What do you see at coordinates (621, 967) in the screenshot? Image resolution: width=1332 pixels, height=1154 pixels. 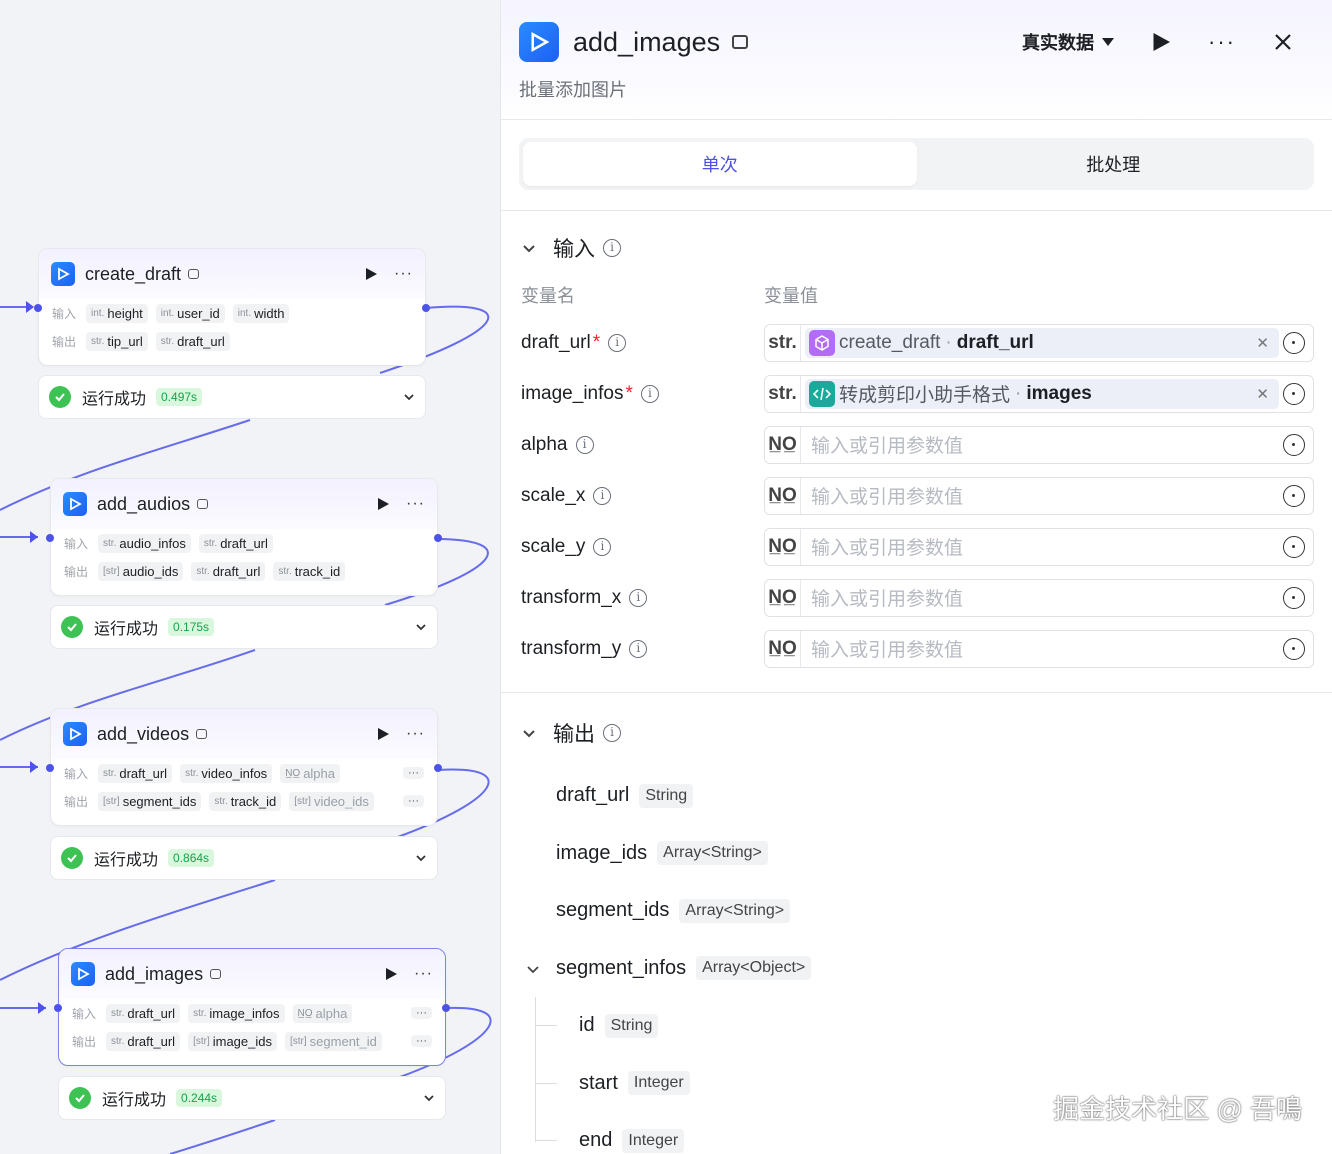 I see `output-name: segment_infos` at bounding box center [621, 967].